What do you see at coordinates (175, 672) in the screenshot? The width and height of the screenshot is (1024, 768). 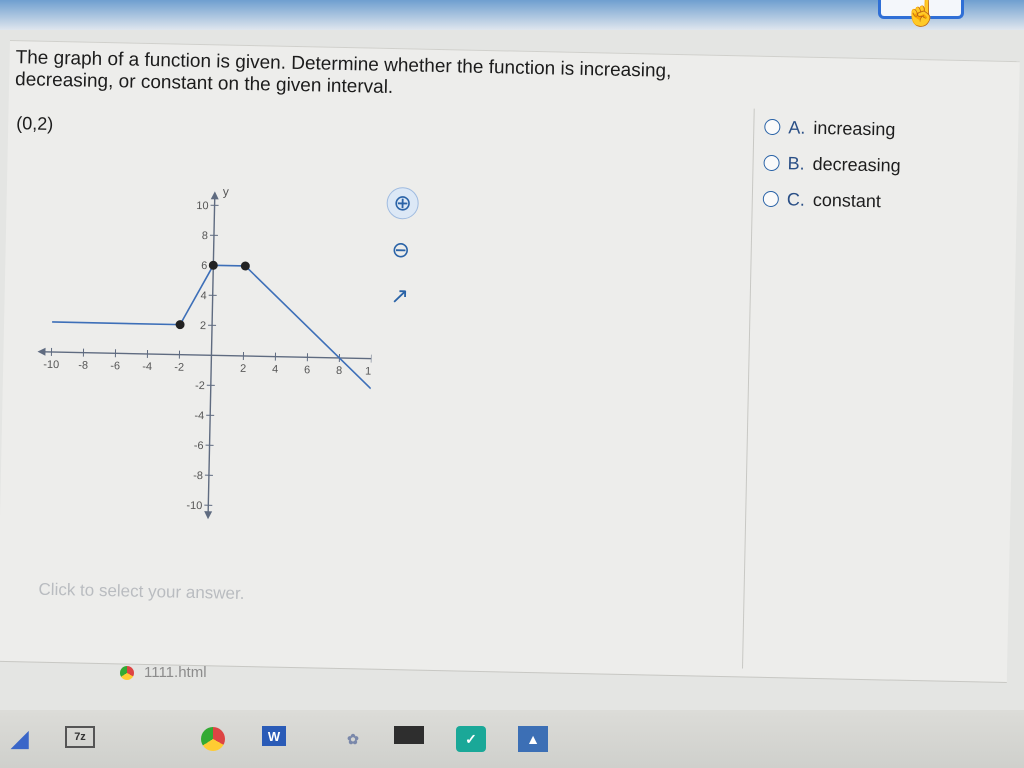 I see `downloaded-file-name: 1111.html` at bounding box center [175, 672].